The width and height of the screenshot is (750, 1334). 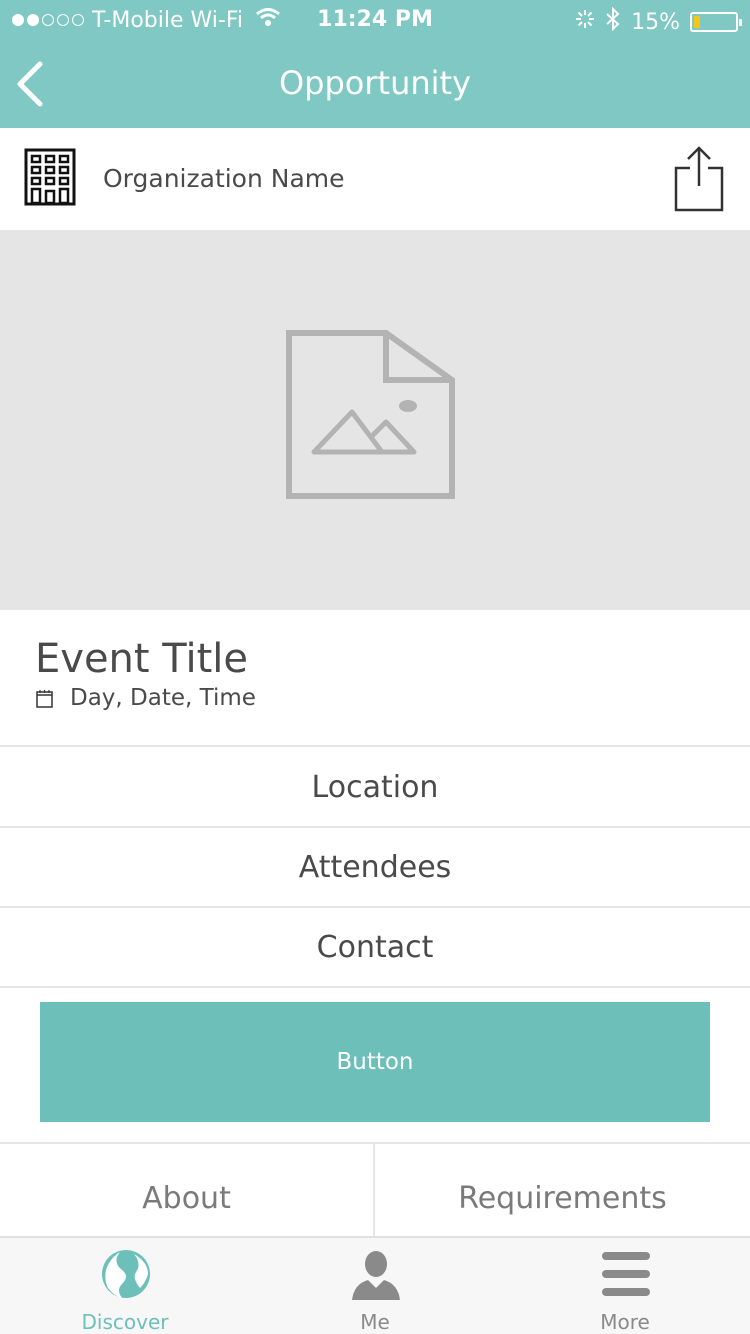 What do you see at coordinates (44, 699) in the screenshot?
I see `calendar-icon` at bounding box center [44, 699].